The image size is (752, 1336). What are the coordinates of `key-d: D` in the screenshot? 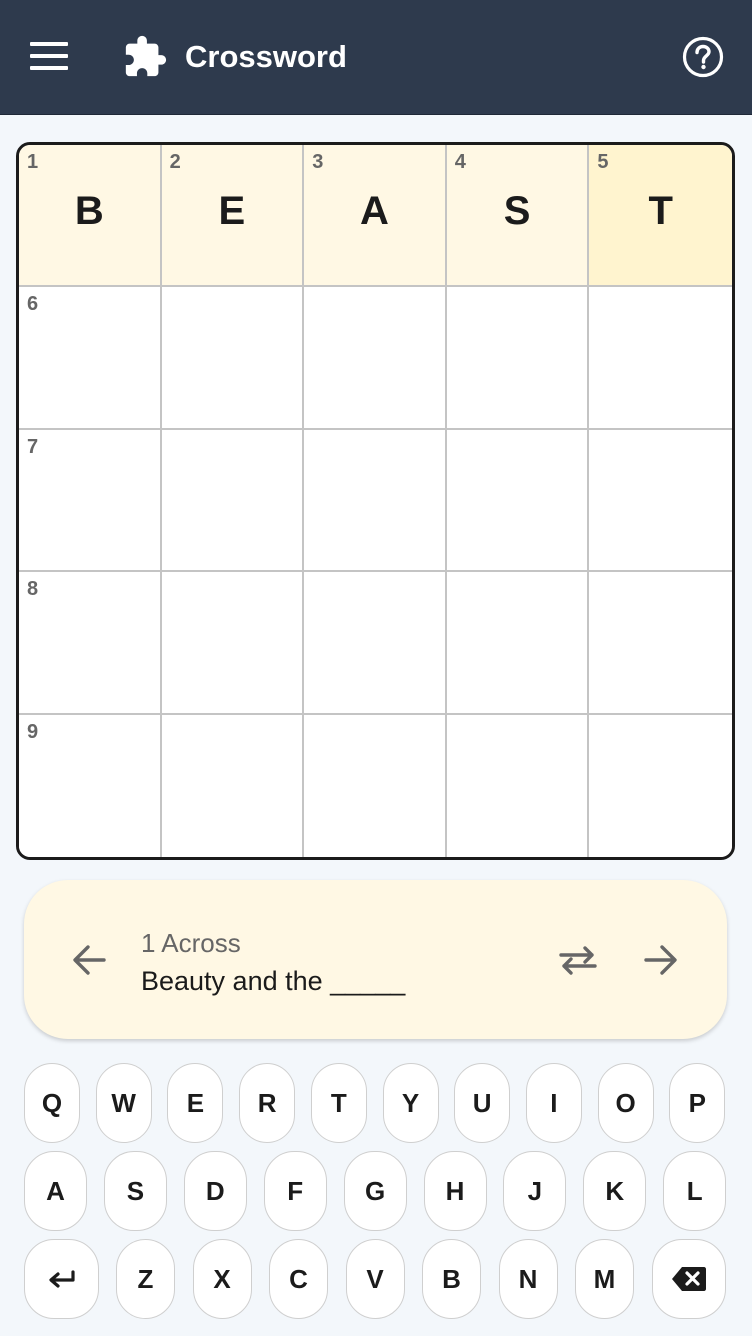 It's located at (215, 1191).